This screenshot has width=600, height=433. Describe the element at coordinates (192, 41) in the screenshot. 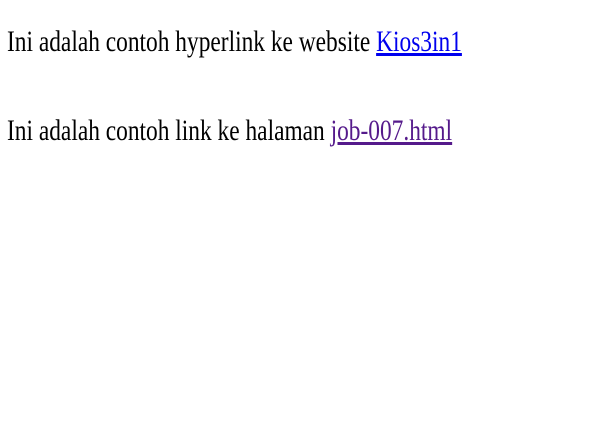

I see `paragraph-text: Ini adalah contoh hyperlink ke website` at that location.